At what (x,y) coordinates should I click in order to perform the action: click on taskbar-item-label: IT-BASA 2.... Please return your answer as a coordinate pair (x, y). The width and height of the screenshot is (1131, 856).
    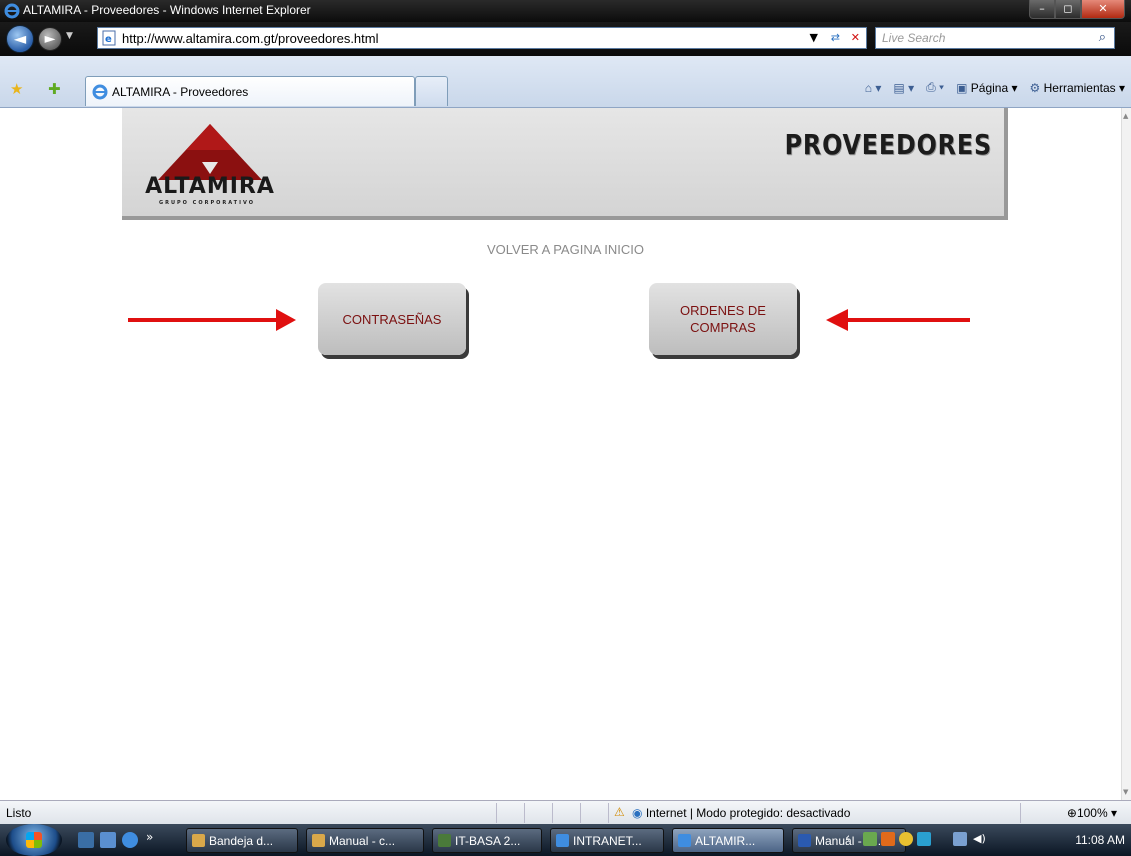
    Looking at the image, I should click on (488, 841).